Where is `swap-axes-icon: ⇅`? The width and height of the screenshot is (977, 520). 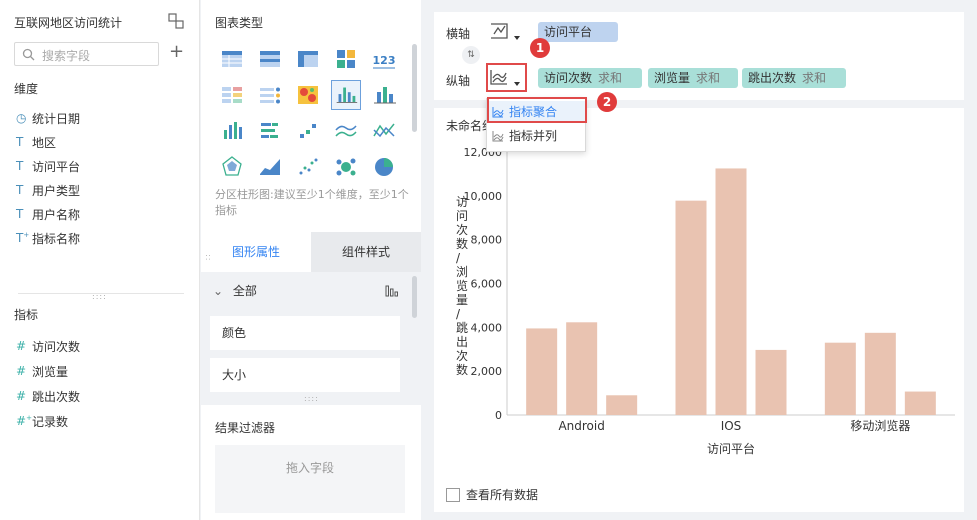
swap-axes-icon: ⇅ is located at coordinates (471, 55).